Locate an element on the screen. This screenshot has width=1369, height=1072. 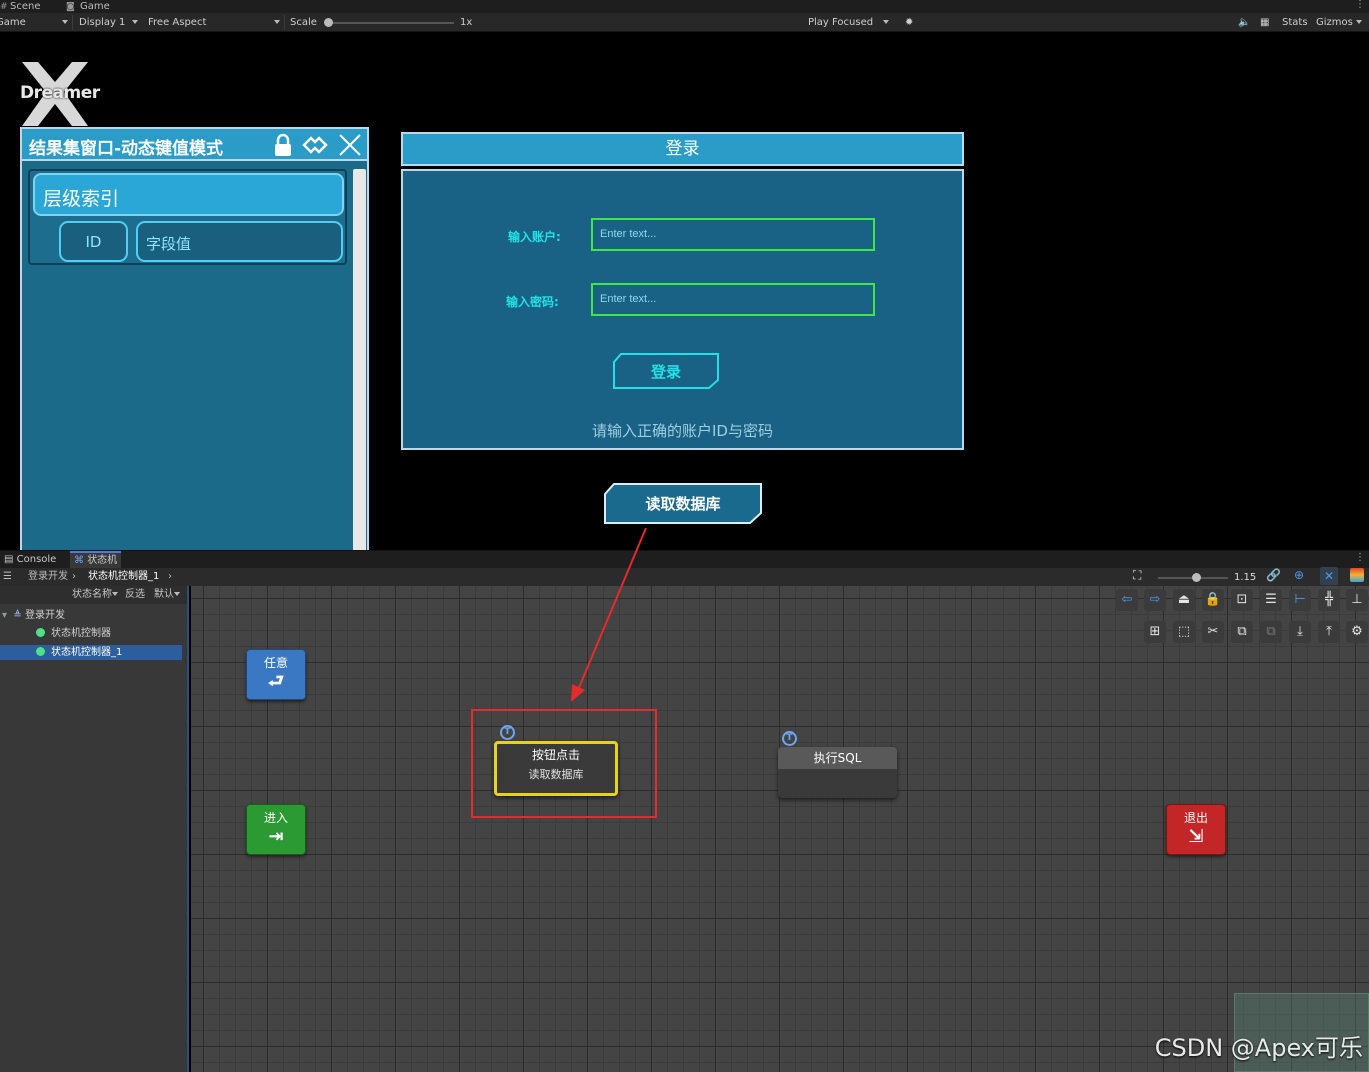
state-title: 执行SQL is located at coordinates (837, 758).